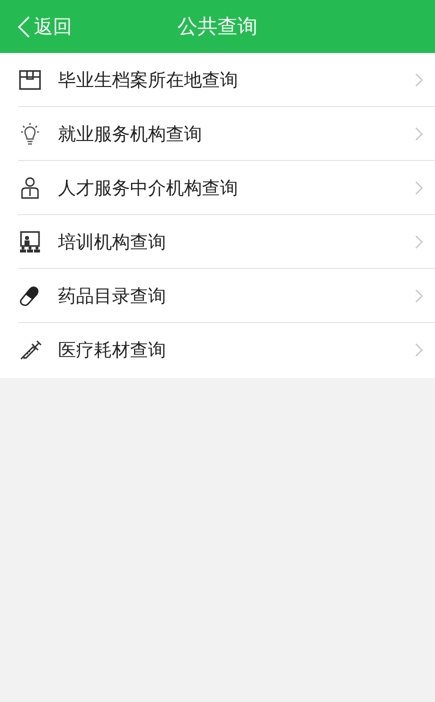 Image resolution: width=435 pixels, height=702 pixels. I want to click on back-icon, so click(24, 27).